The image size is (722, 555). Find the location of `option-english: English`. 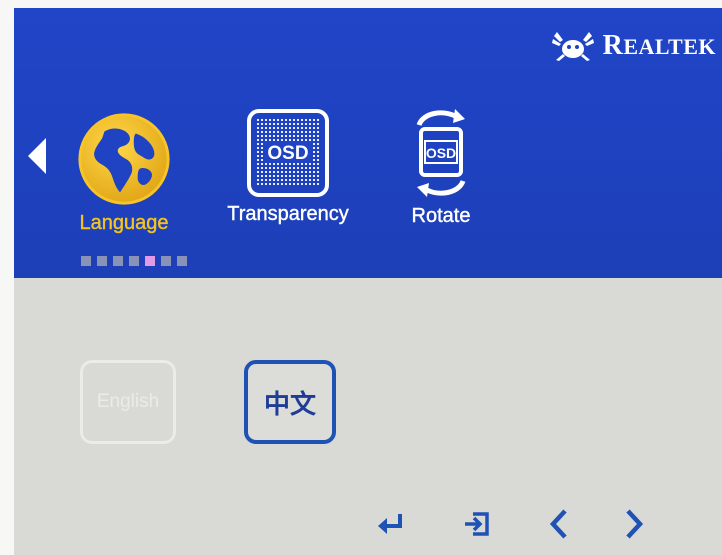

option-english: English is located at coordinates (128, 402).